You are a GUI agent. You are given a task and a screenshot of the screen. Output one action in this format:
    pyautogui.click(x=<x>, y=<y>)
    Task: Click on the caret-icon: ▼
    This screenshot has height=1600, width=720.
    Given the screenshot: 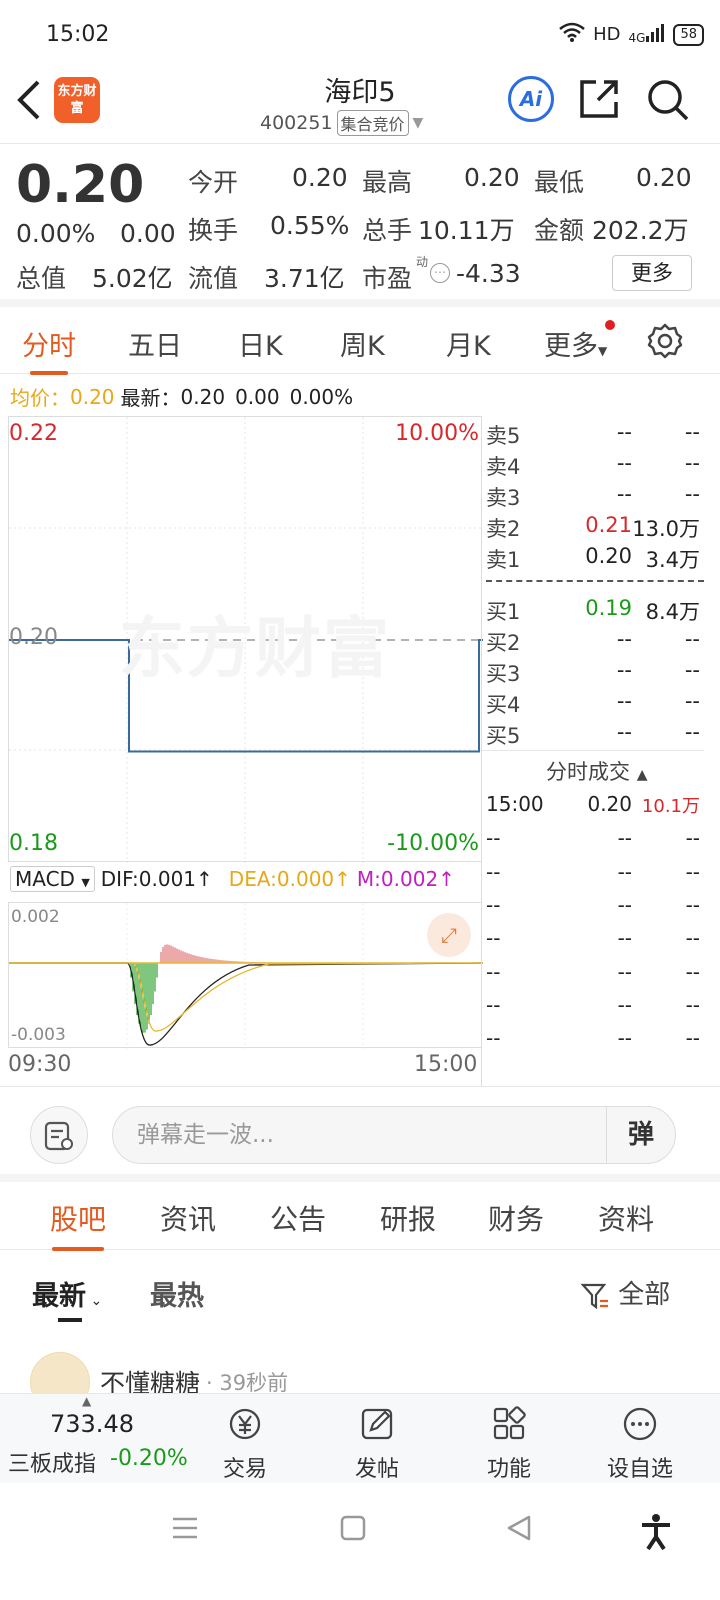 What is the action you would take?
    pyautogui.click(x=85, y=882)
    